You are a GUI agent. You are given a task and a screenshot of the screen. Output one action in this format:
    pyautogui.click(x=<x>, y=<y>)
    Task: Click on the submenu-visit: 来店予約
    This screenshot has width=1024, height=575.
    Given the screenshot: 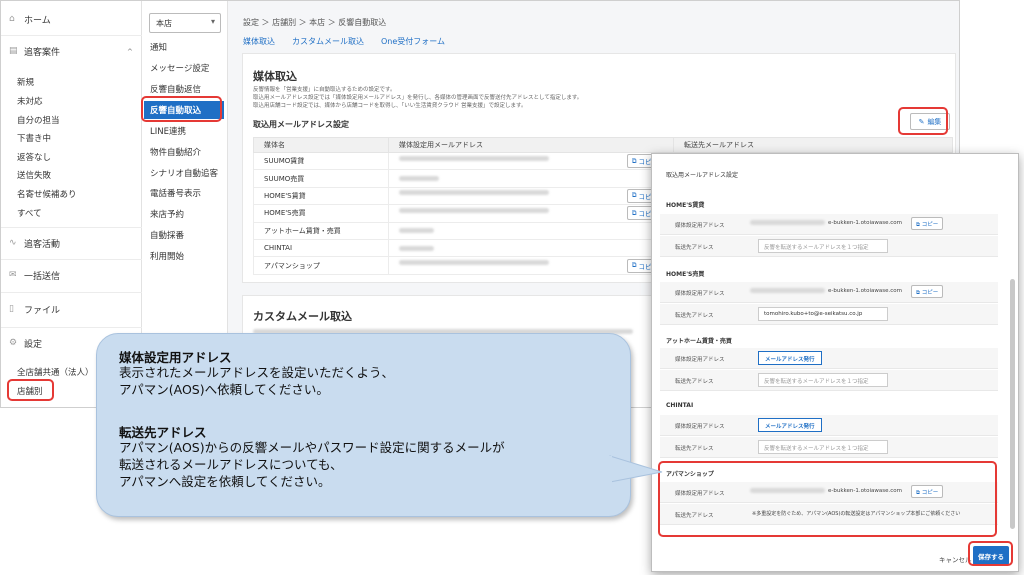 What is the action you would take?
    pyautogui.click(x=167, y=214)
    